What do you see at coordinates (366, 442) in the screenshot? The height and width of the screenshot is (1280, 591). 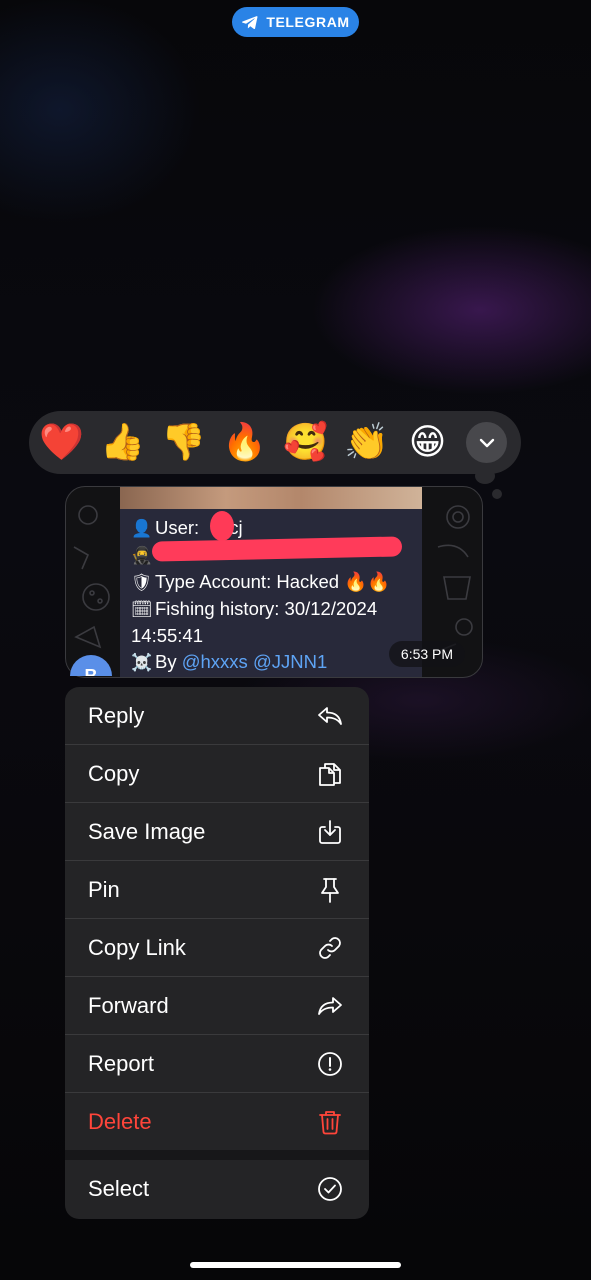 I see `clapping-reaction: 👏` at bounding box center [366, 442].